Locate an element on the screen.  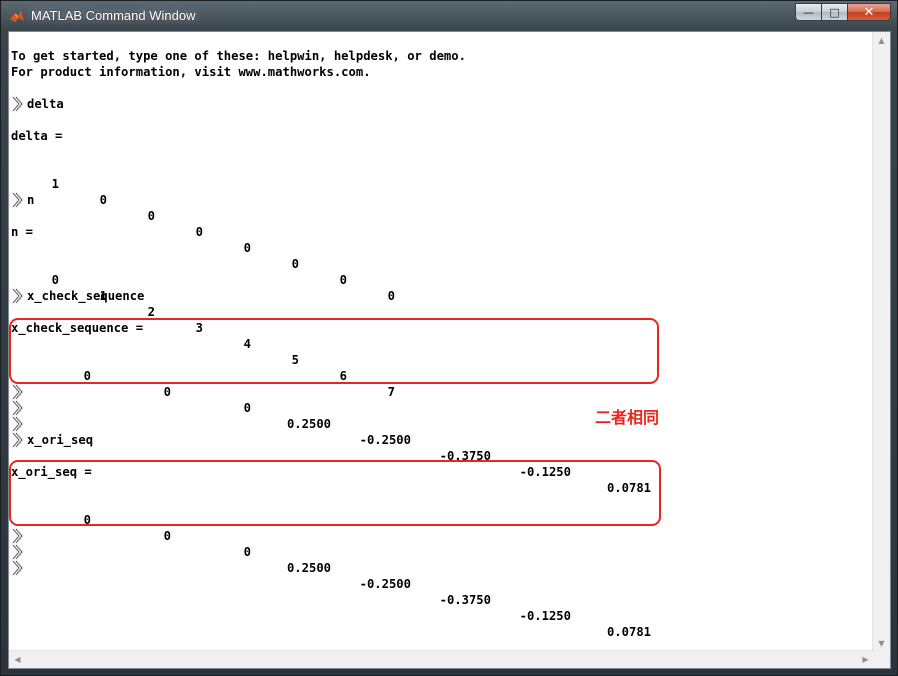
command-x-ori-seq: x_ori_seq is located at coordinates (60, 440).